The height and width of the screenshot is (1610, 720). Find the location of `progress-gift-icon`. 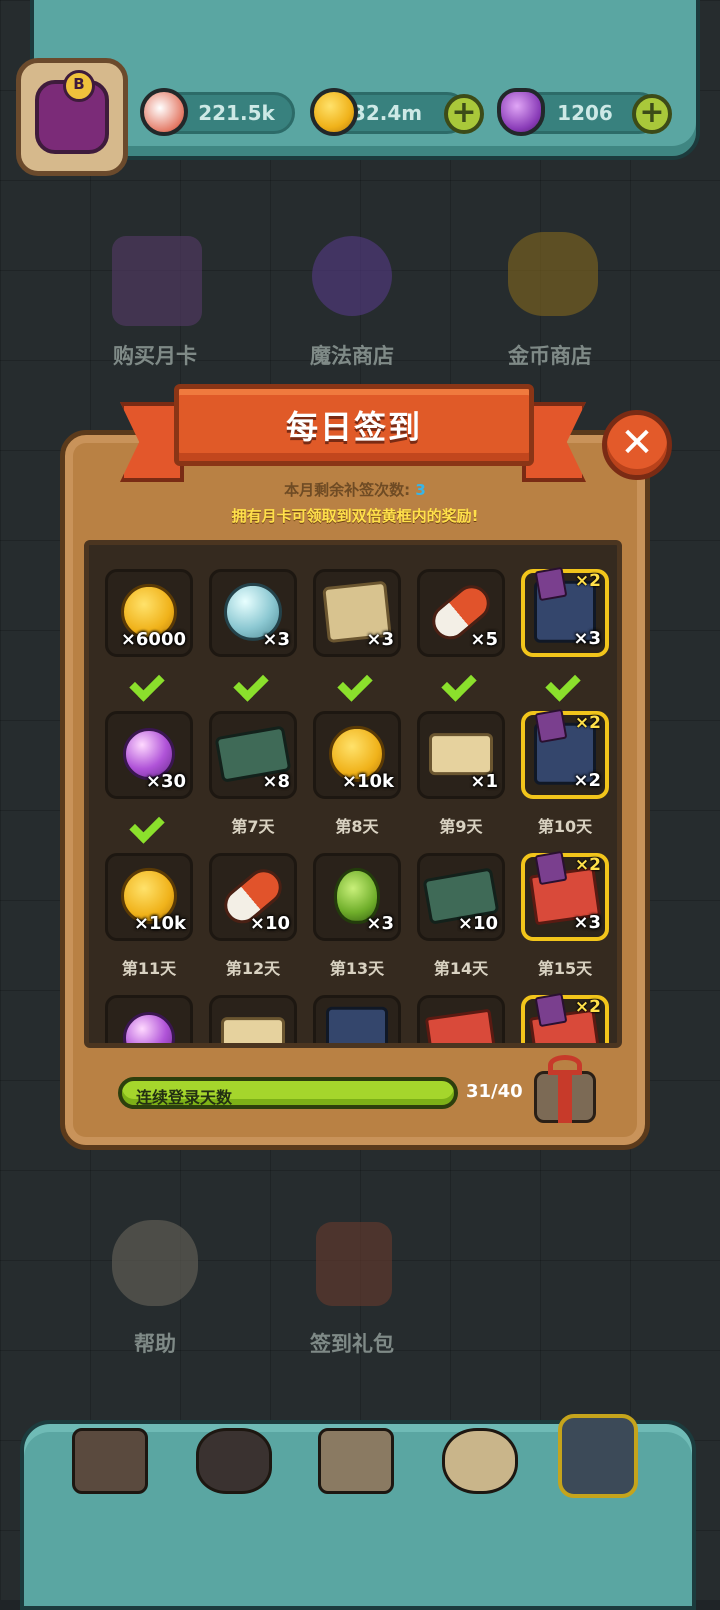

progress-gift-icon is located at coordinates (565, 1090).